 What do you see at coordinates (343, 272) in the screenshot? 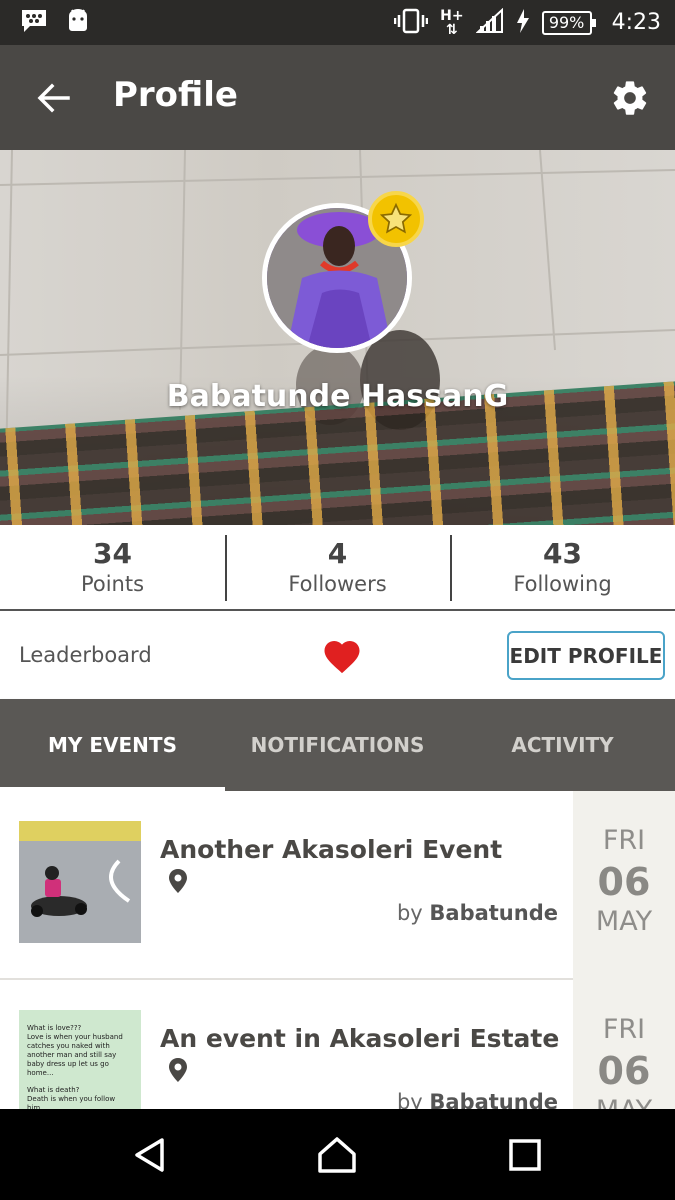
I see `avatar-container` at bounding box center [343, 272].